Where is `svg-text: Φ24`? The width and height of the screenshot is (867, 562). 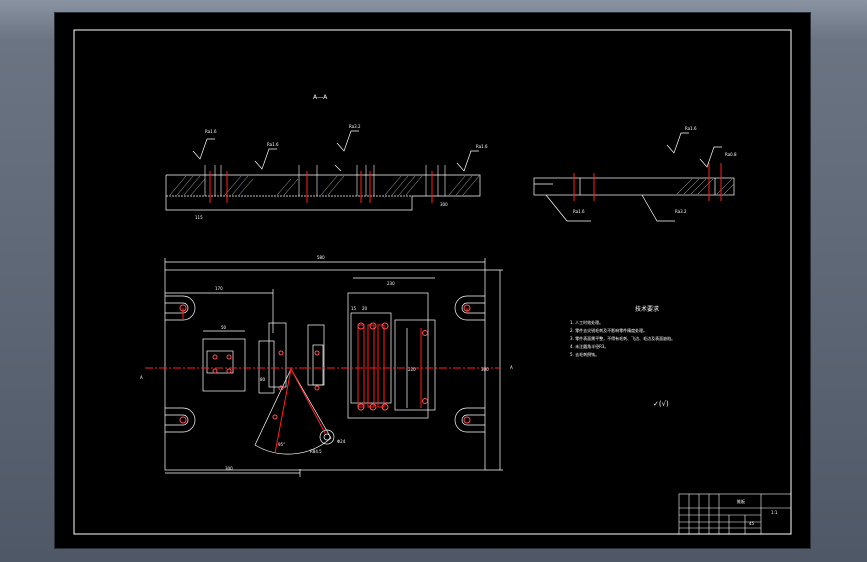 svg-text: Φ24 is located at coordinates (341, 441).